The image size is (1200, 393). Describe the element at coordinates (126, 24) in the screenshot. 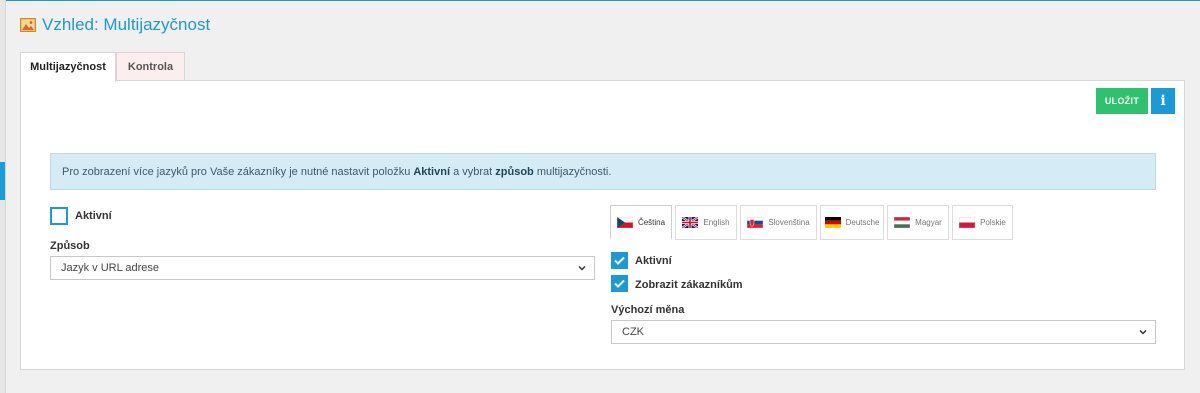

I see `page-title-text: Vzhled: Multijazyčnost` at that location.